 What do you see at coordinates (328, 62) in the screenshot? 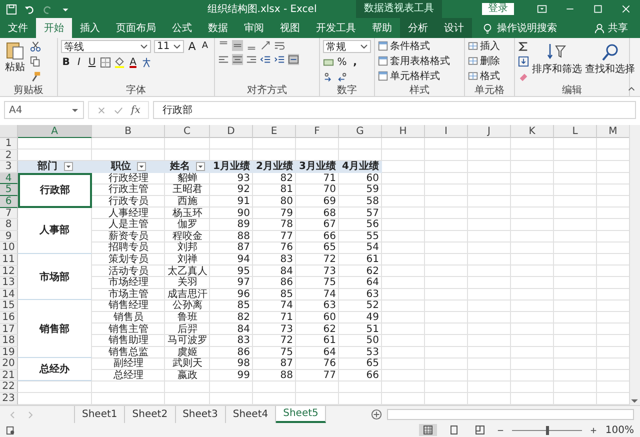
I see `currency-icon` at bounding box center [328, 62].